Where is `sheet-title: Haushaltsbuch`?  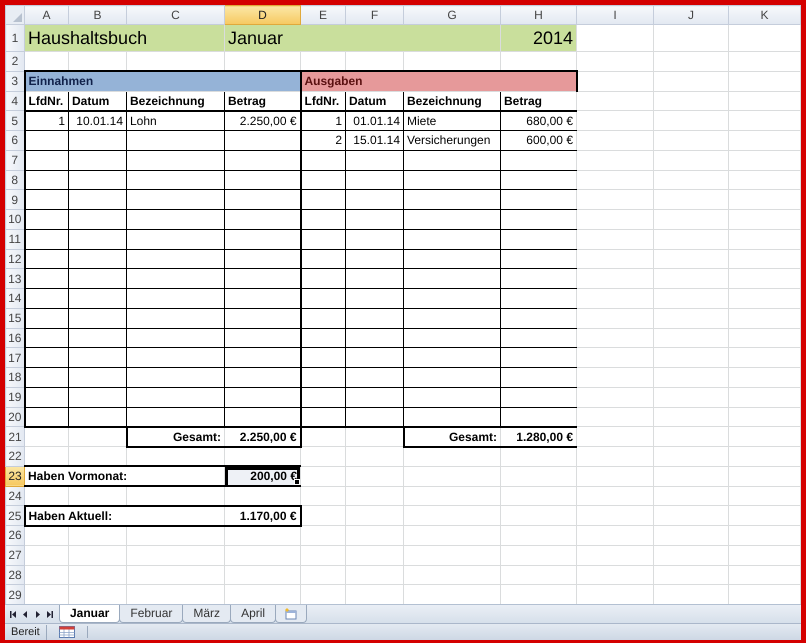 sheet-title: Haushaltsbuch is located at coordinates (124, 38).